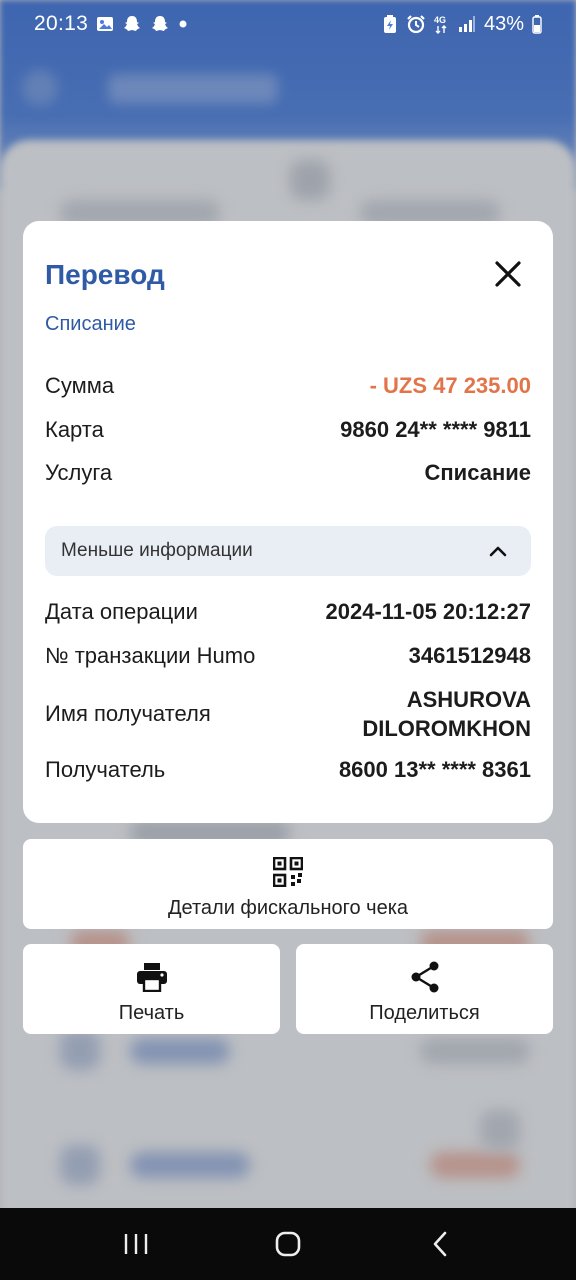 Image resolution: width=576 pixels, height=1280 pixels. I want to click on card-value: 9860 24** **** 9811, so click(435, 429).